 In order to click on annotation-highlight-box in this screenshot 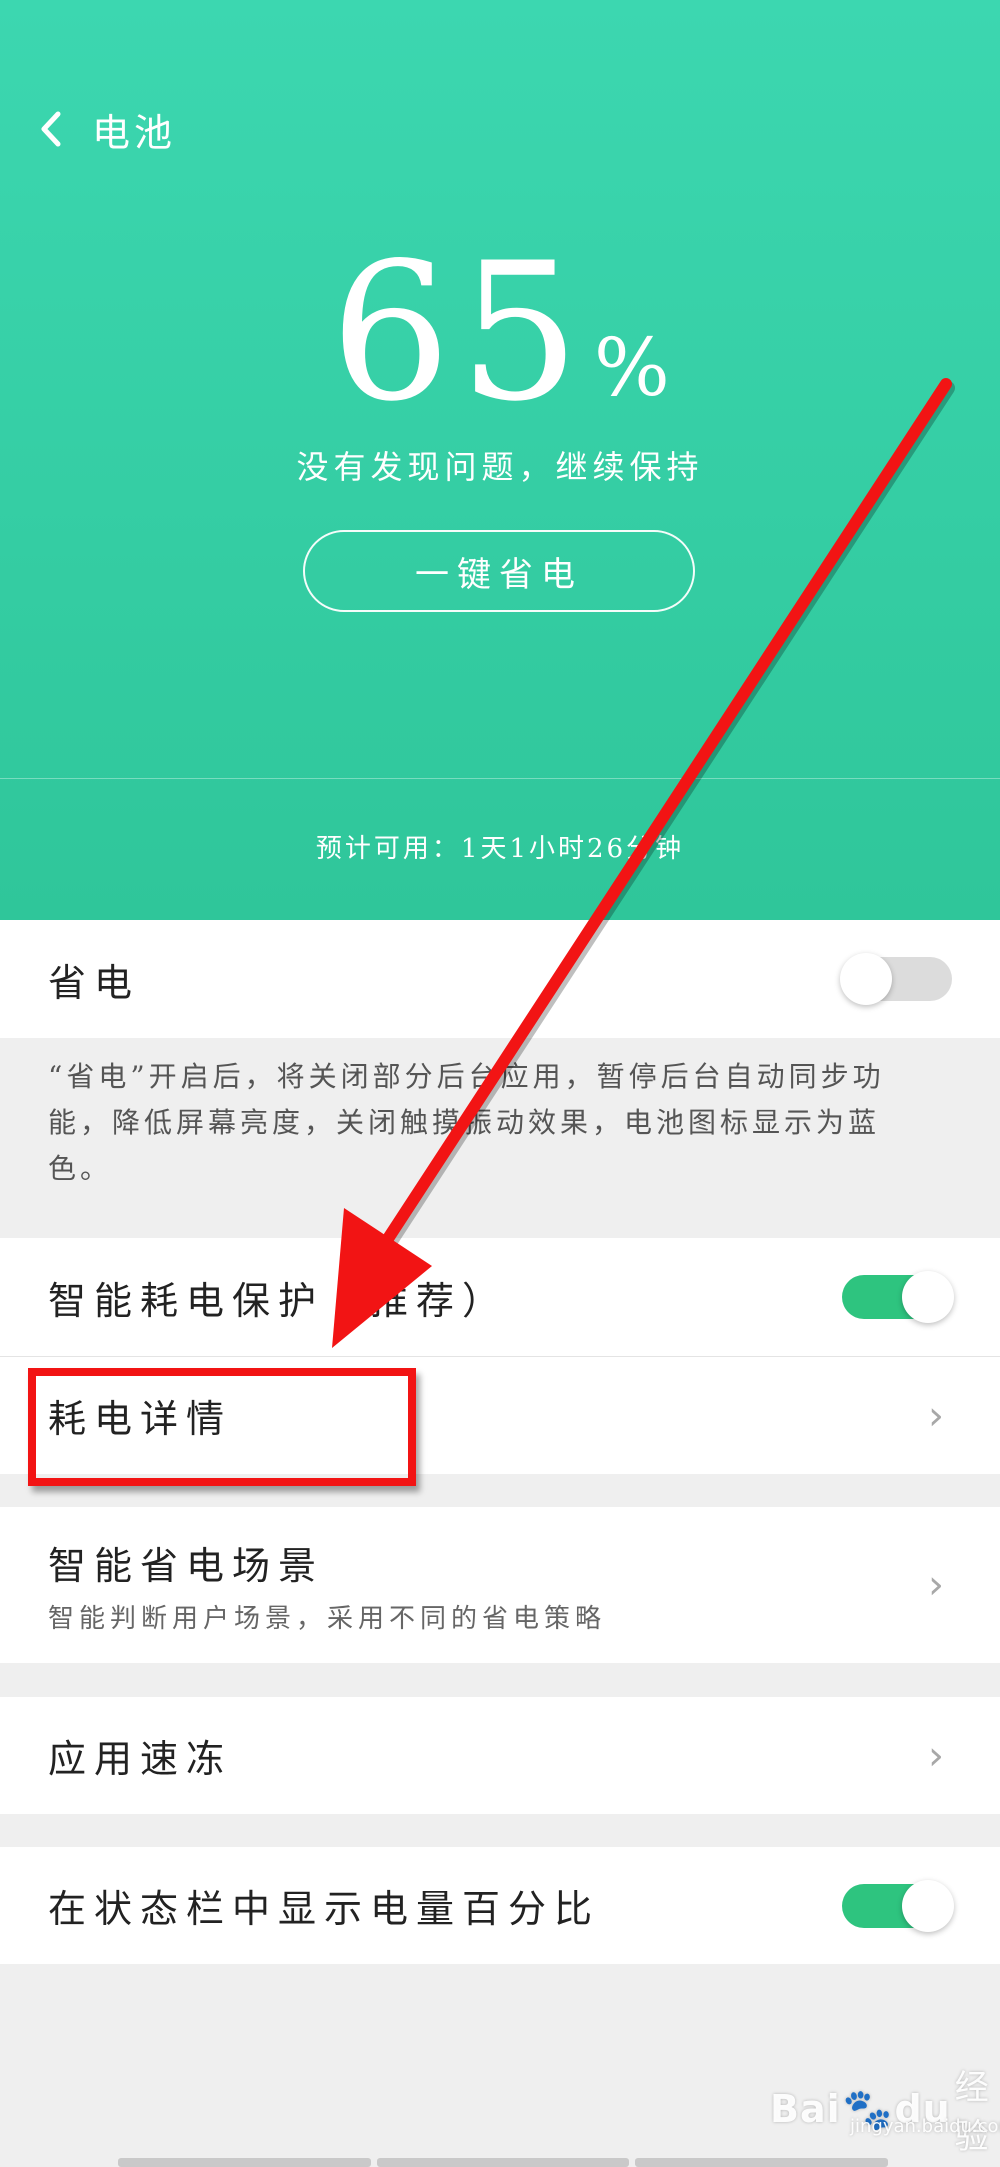, I will do `click(222, 1427)`.